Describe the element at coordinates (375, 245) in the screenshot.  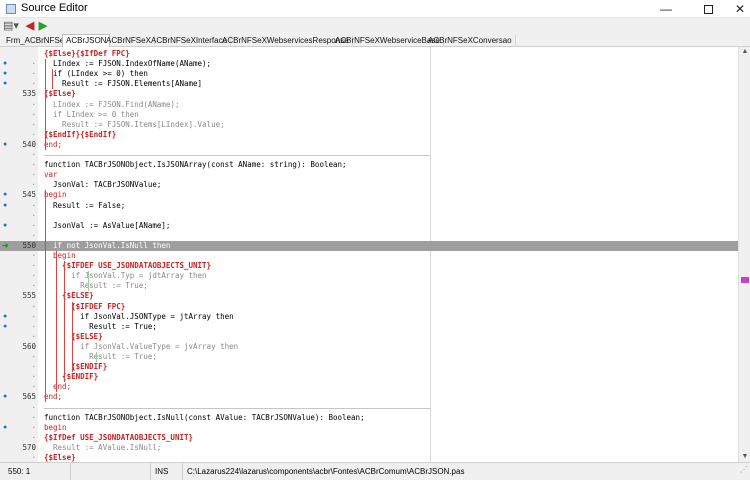
I see `code-line: 550 ➜ if not JsonVal.IsNull then` at that location.